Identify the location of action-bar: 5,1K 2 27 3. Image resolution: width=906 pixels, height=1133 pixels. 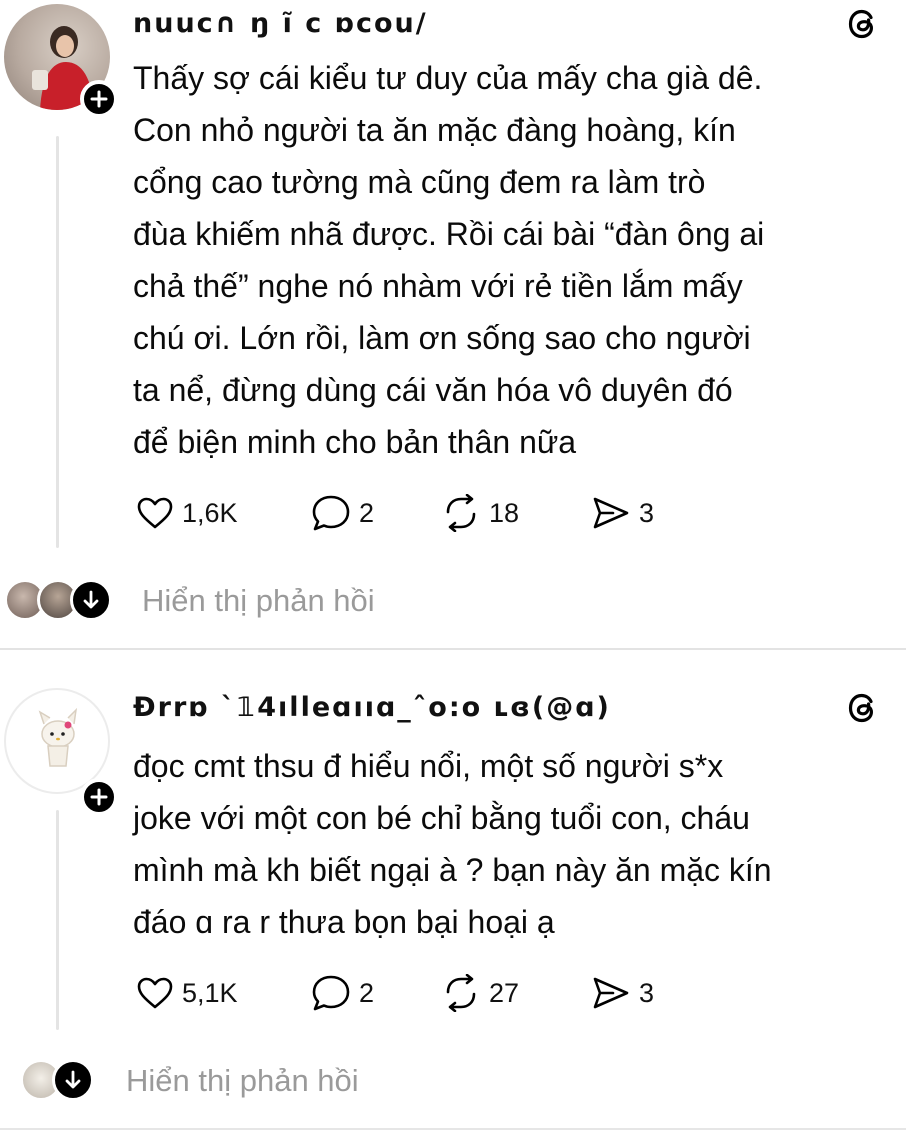
(395, 993).